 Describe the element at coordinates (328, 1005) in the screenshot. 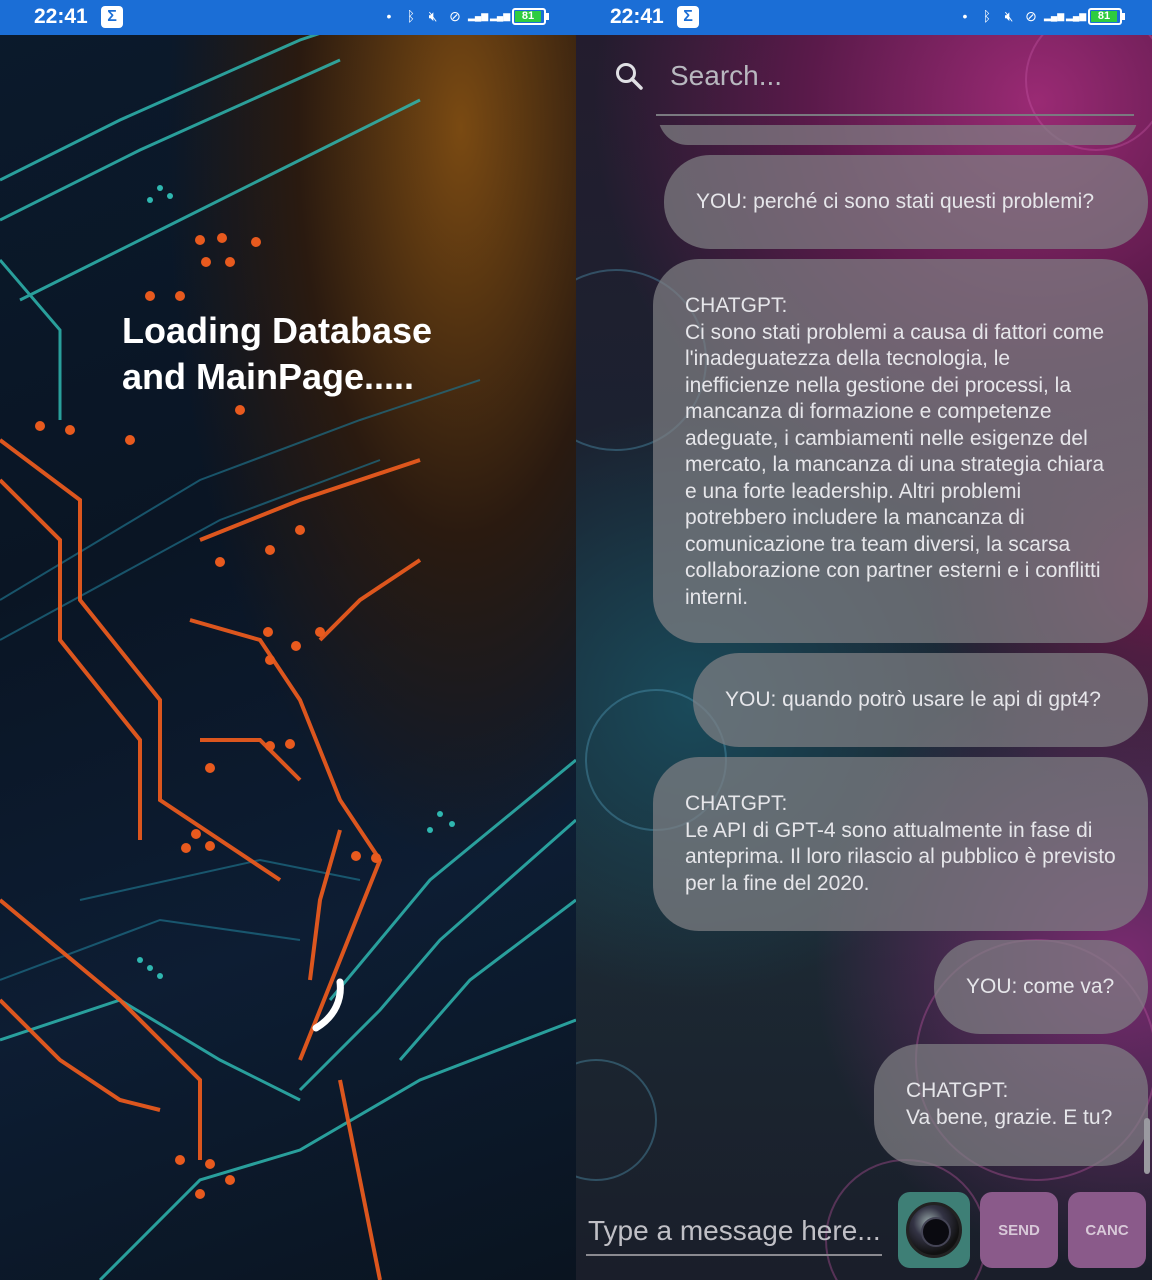

I see `loading-spinner-icon` at that location.